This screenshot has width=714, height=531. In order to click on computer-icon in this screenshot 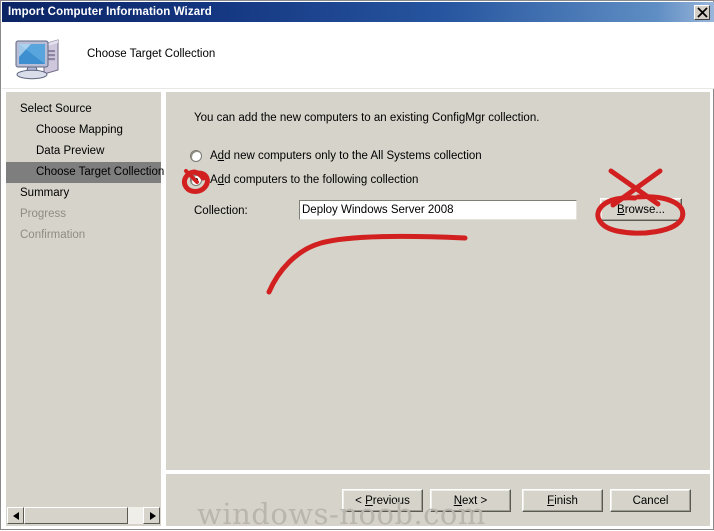, I will do `click(39, 55)`.